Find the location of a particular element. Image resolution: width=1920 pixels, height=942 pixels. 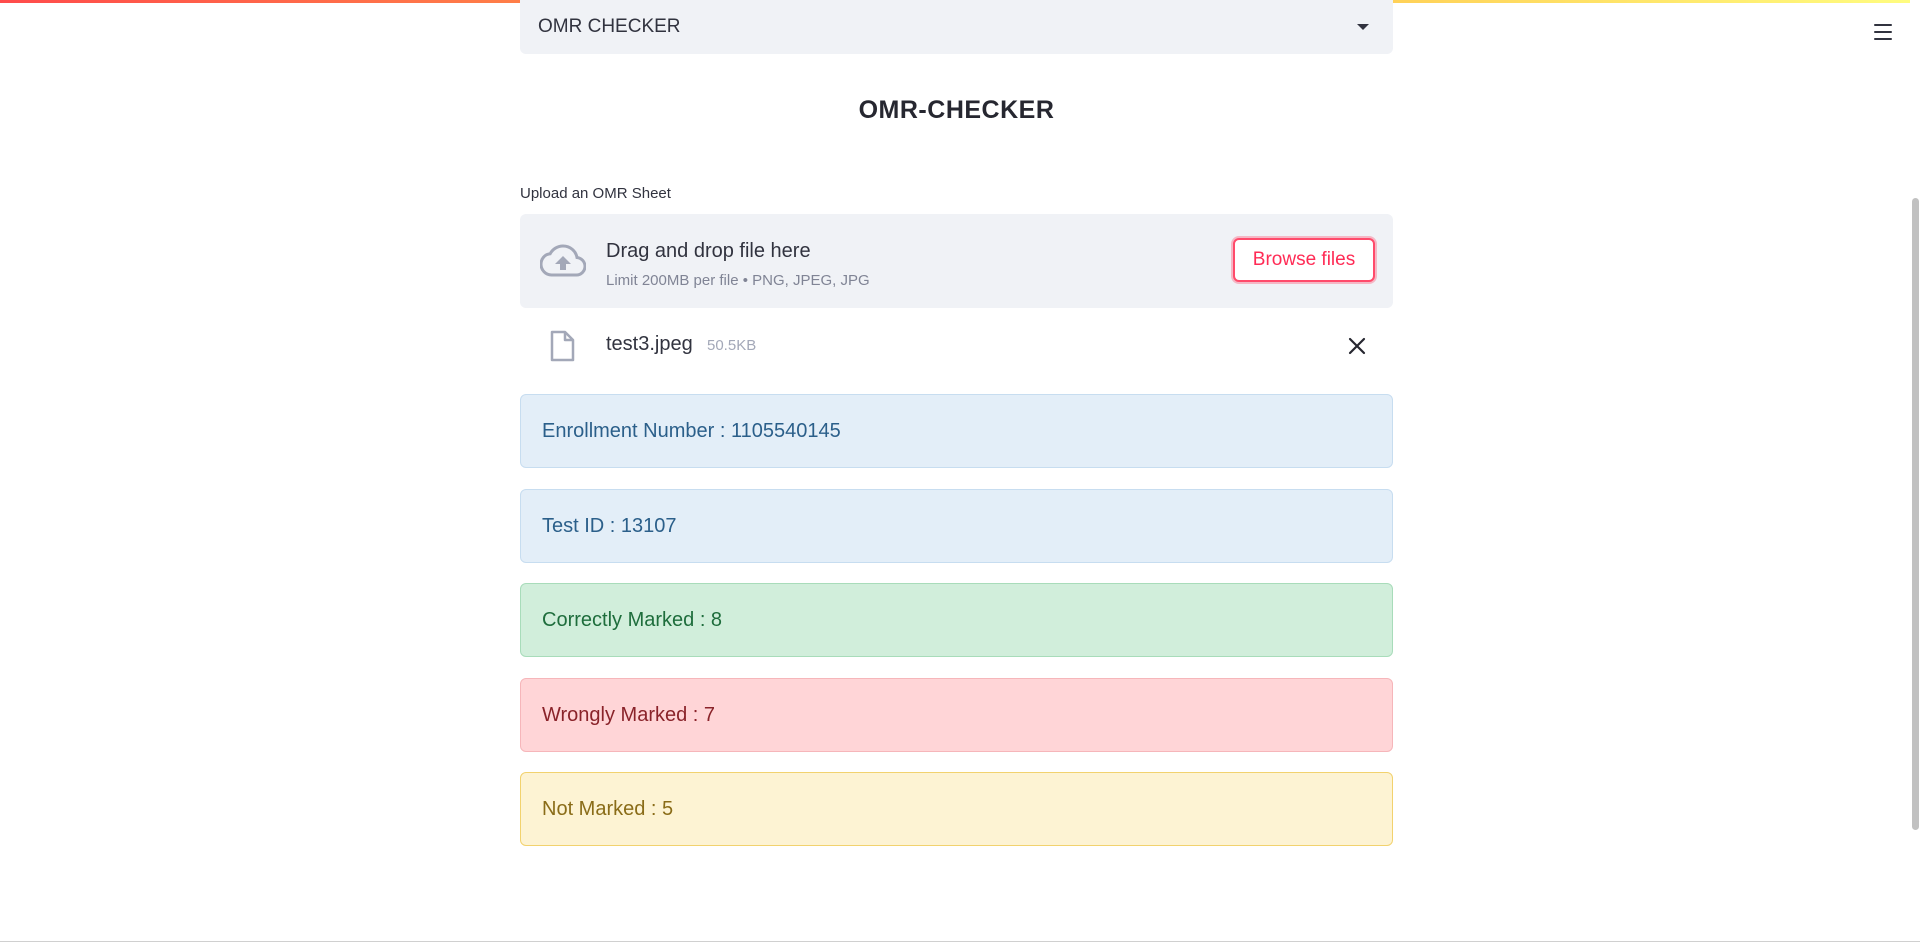

file-icon is located at coordinates (562, 346).